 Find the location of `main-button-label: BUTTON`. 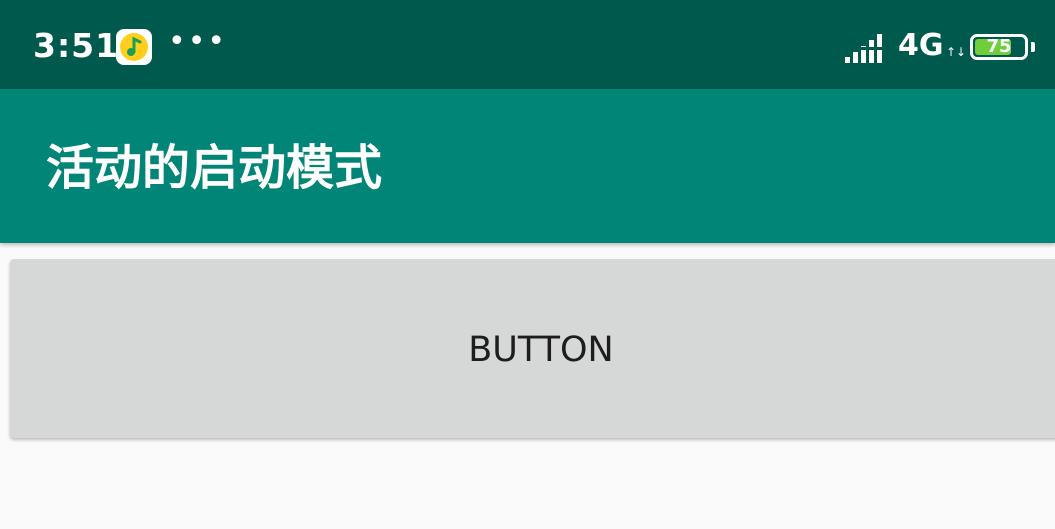

main-button-label: BUTTON is located at coordinates (541, 350).